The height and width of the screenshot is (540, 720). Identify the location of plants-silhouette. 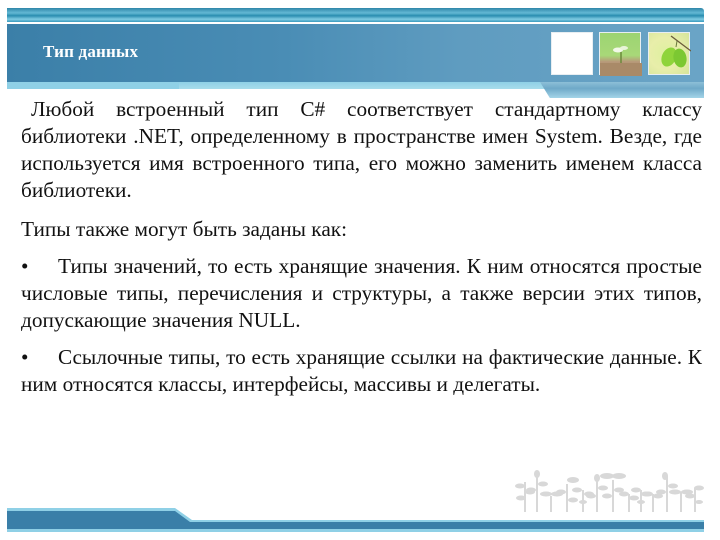
(609, 491).